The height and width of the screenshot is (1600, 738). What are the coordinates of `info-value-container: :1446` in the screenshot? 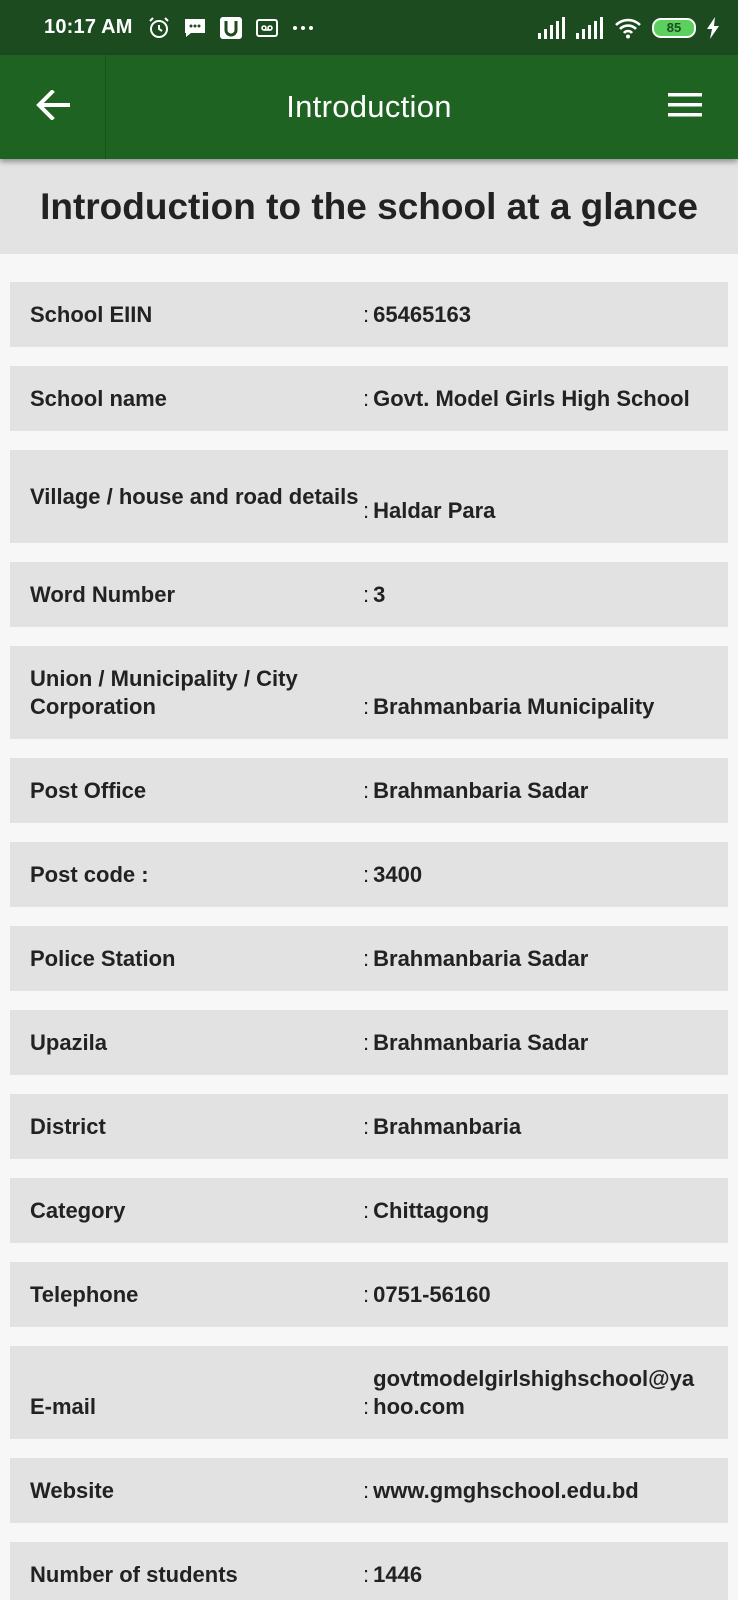 It's located at (393, 1574).